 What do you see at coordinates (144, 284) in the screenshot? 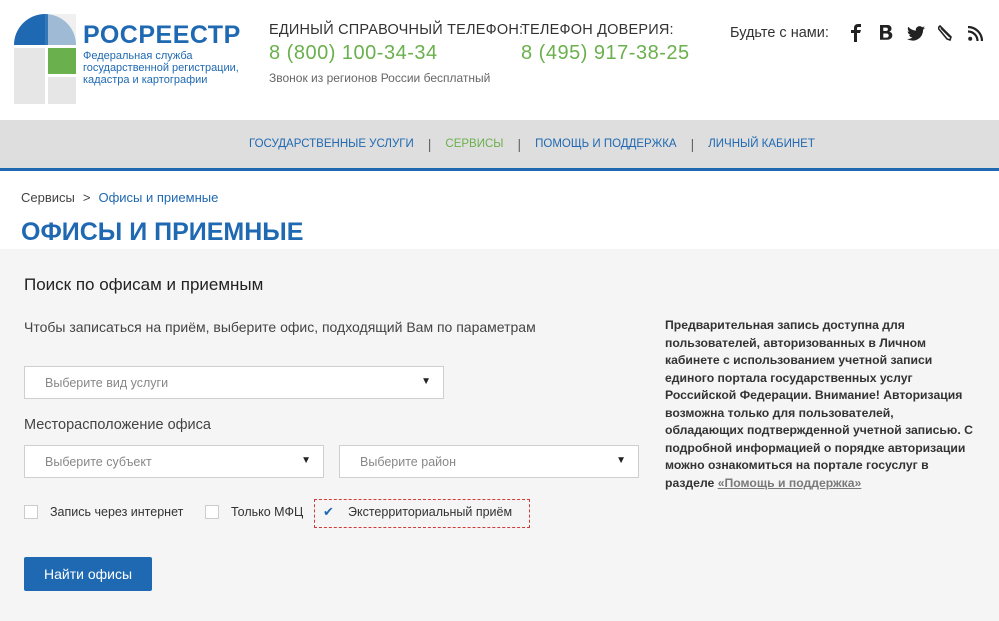
I see `search-title: Поиск по офисам и приемным` at bounding box center [144, 284].